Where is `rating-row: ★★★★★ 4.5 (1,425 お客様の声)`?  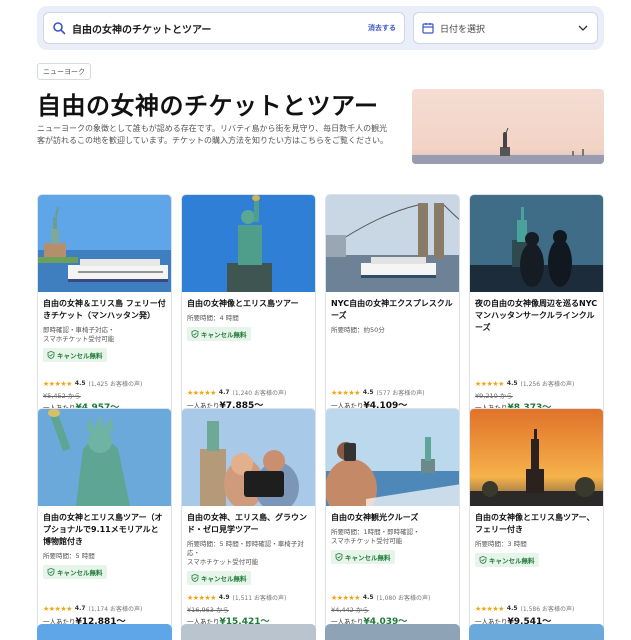 rating-row: ★★★★★ 4.5 (1,425 お客様の声) is located at coordinates (93, 384).